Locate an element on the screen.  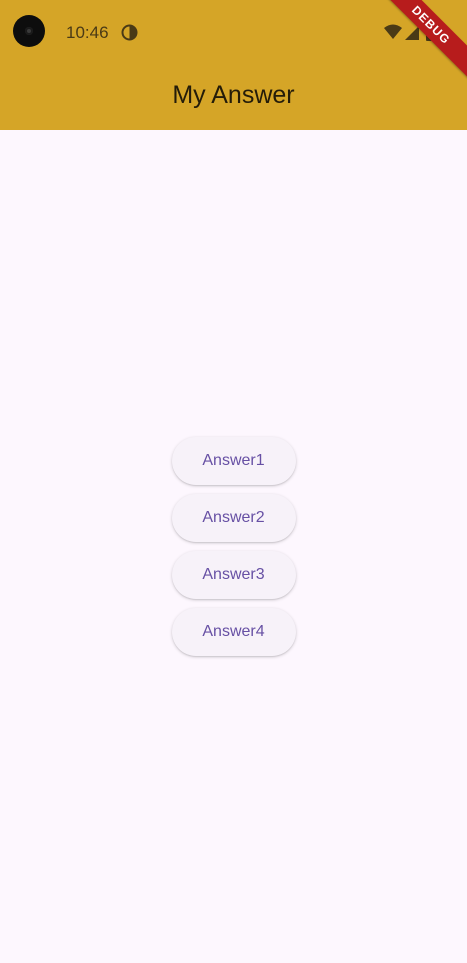
data-saver-icon is located at coordinates (129, 32).